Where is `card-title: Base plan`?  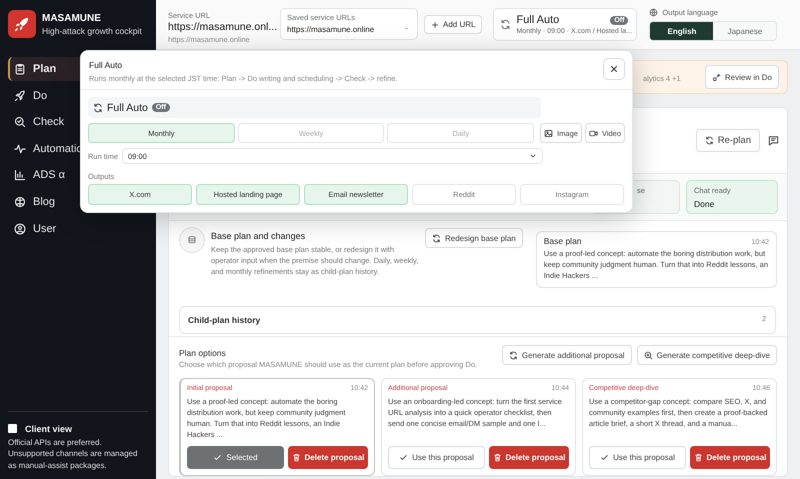 card-title: Base plan is located at coordinates (563, 241).